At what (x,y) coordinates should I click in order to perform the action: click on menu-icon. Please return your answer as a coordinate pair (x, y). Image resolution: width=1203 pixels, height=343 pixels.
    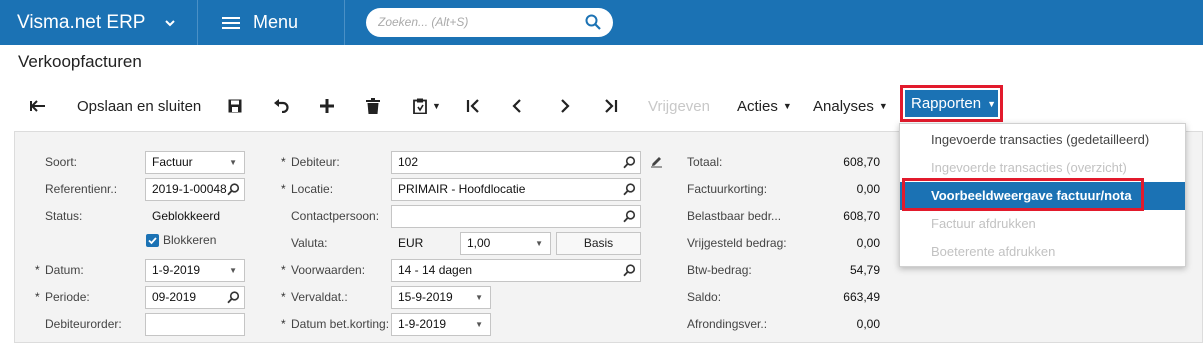
    Looking at the image, I should click on (231, 23).